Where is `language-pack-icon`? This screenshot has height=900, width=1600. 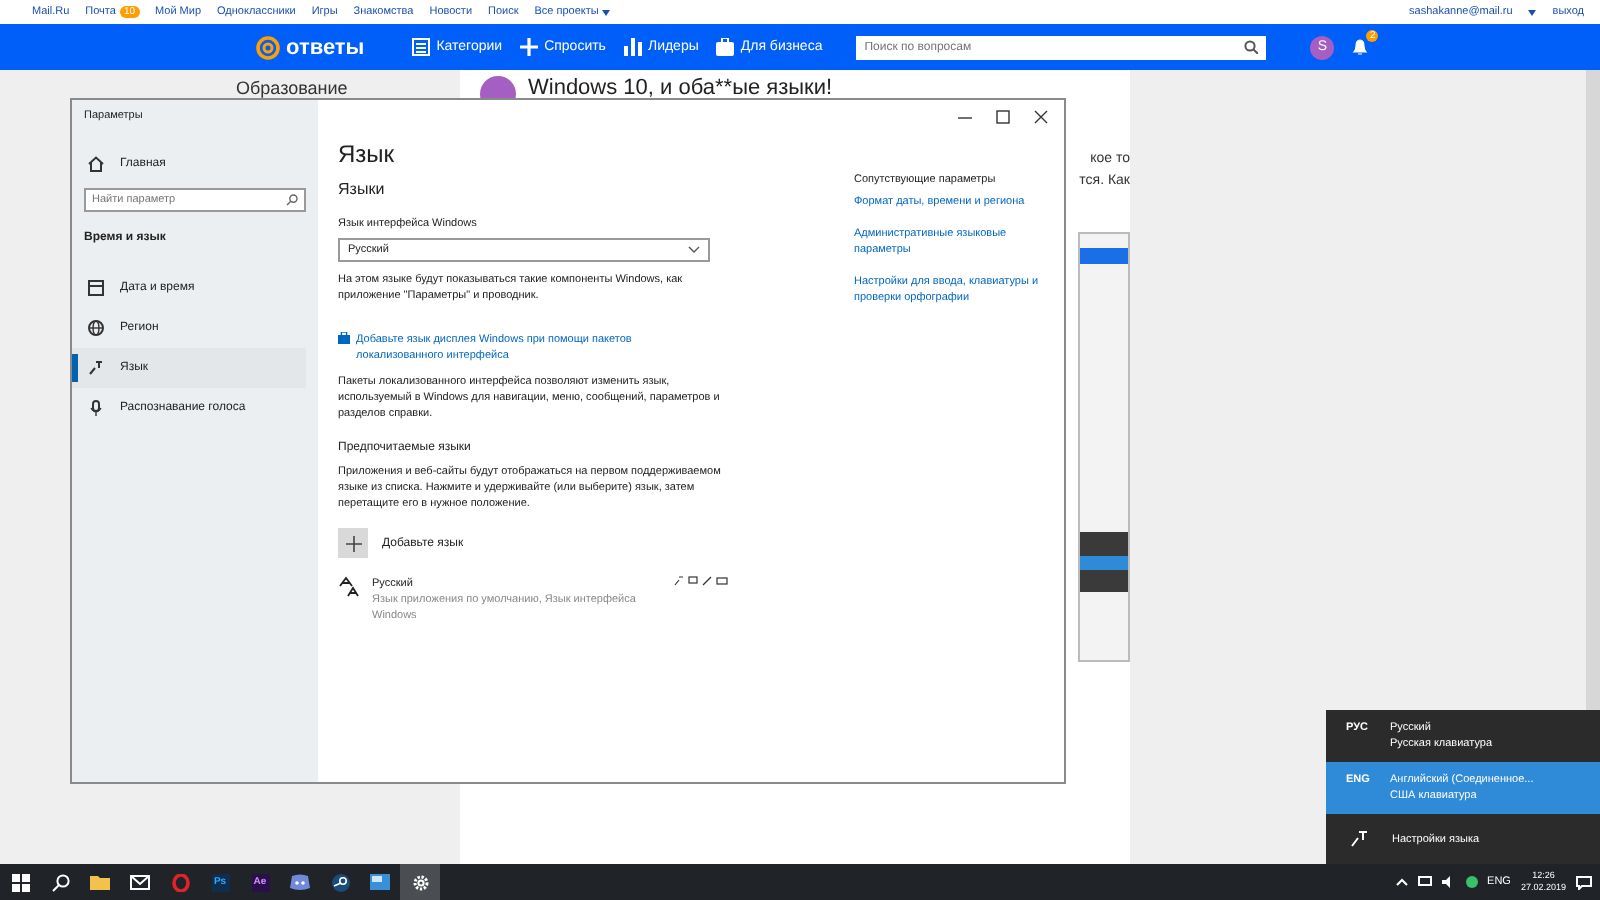 language-pack-icon is located at coordinates (679, 581).